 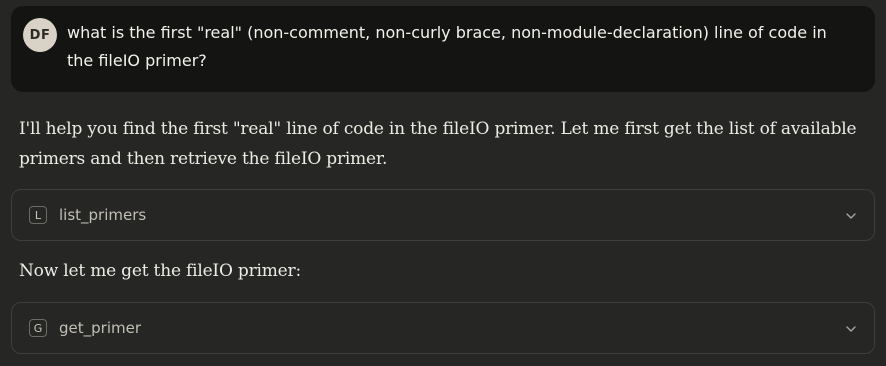 What do you see at coordinates (160, 271) in the screenshot?
I see `assistant-followup-text: Now let me get the fileIO primer:` at bounding box center [160, 271].